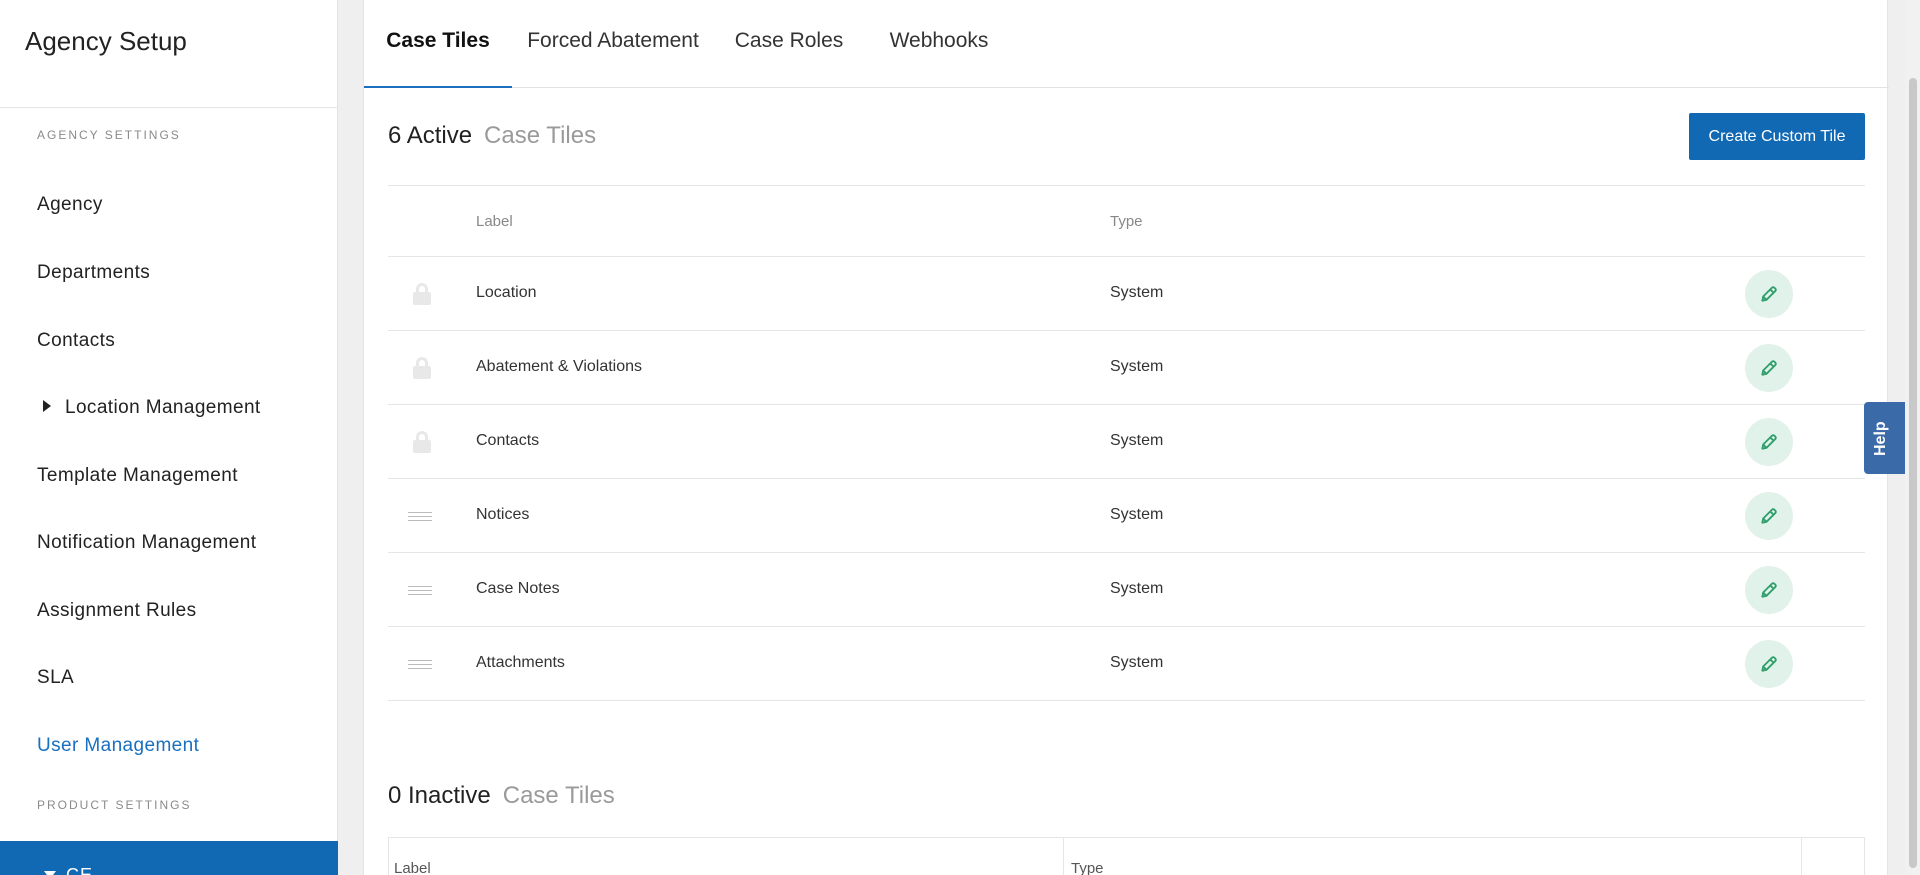 The image size is (1920, 875). Describe the element at coordinates (163, 407) in the screenshot. I see `sidebar-item-label: Location Management` at that location.